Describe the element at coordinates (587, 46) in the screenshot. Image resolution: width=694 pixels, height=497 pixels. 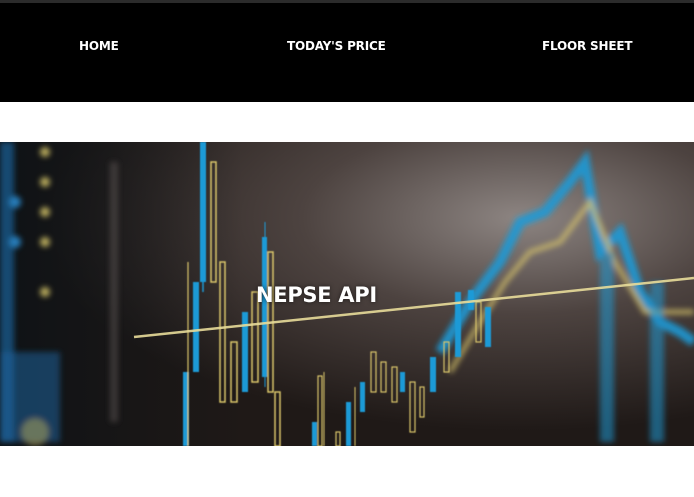
I see `nav-floor-sheet-link: FLOOR SHEET` at that location.